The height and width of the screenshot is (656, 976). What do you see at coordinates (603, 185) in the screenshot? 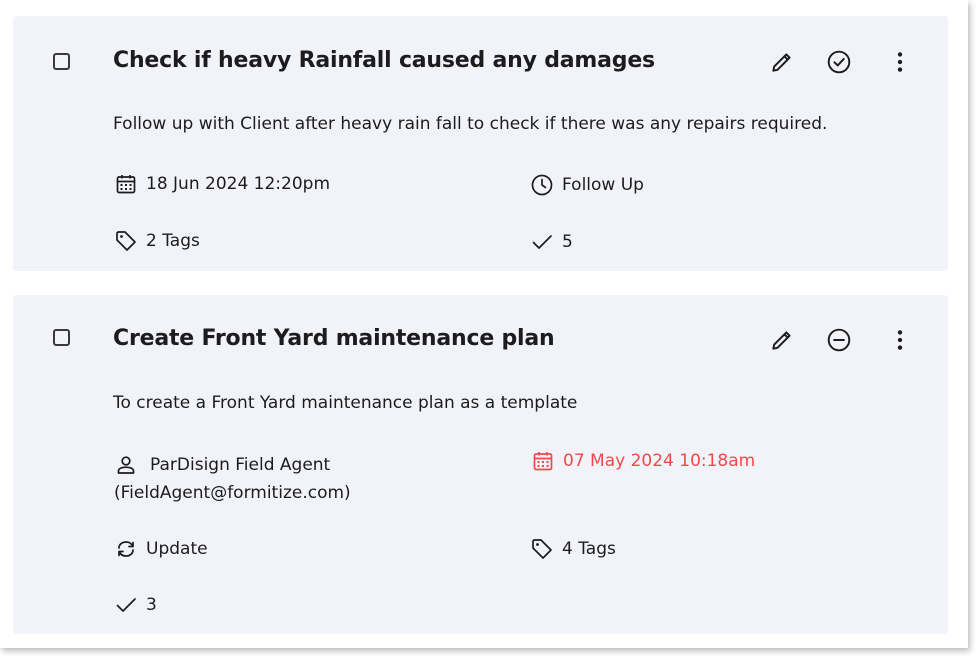
I see `task-type-text: Follow Up` at bounding box center [603, 185].